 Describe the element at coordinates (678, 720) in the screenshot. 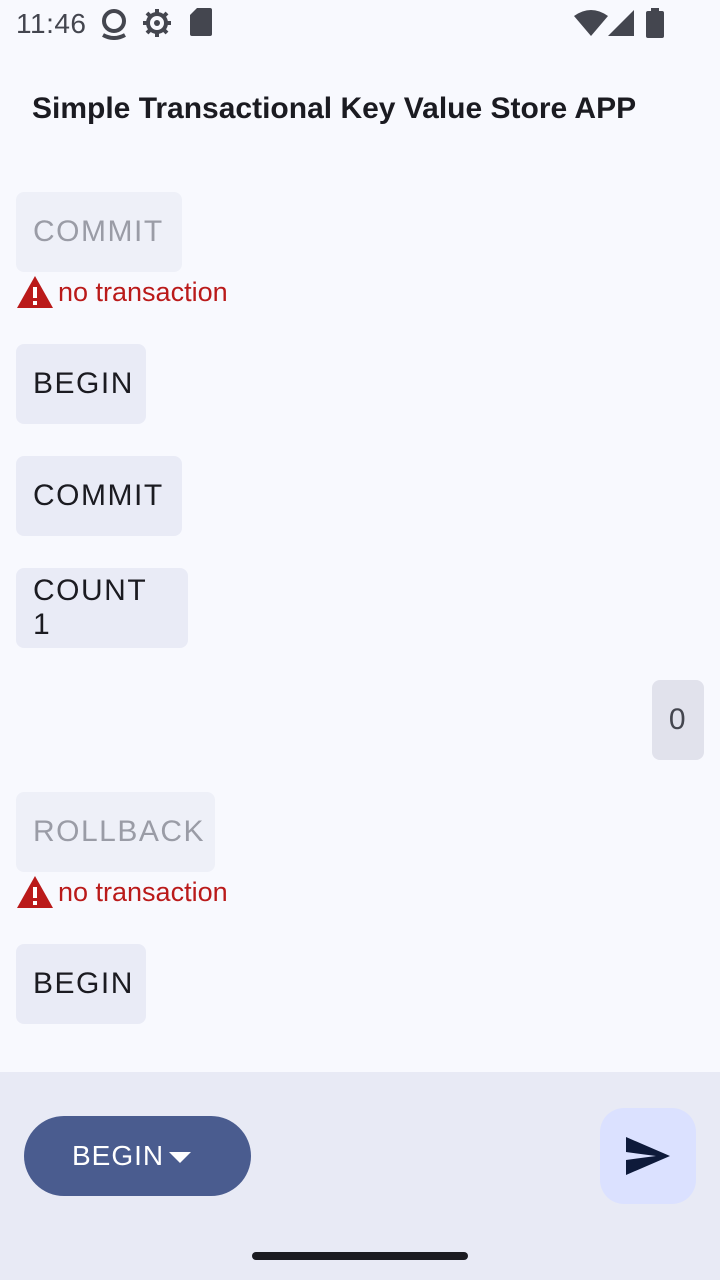

I see `reply-chip-result: 0` at that location.